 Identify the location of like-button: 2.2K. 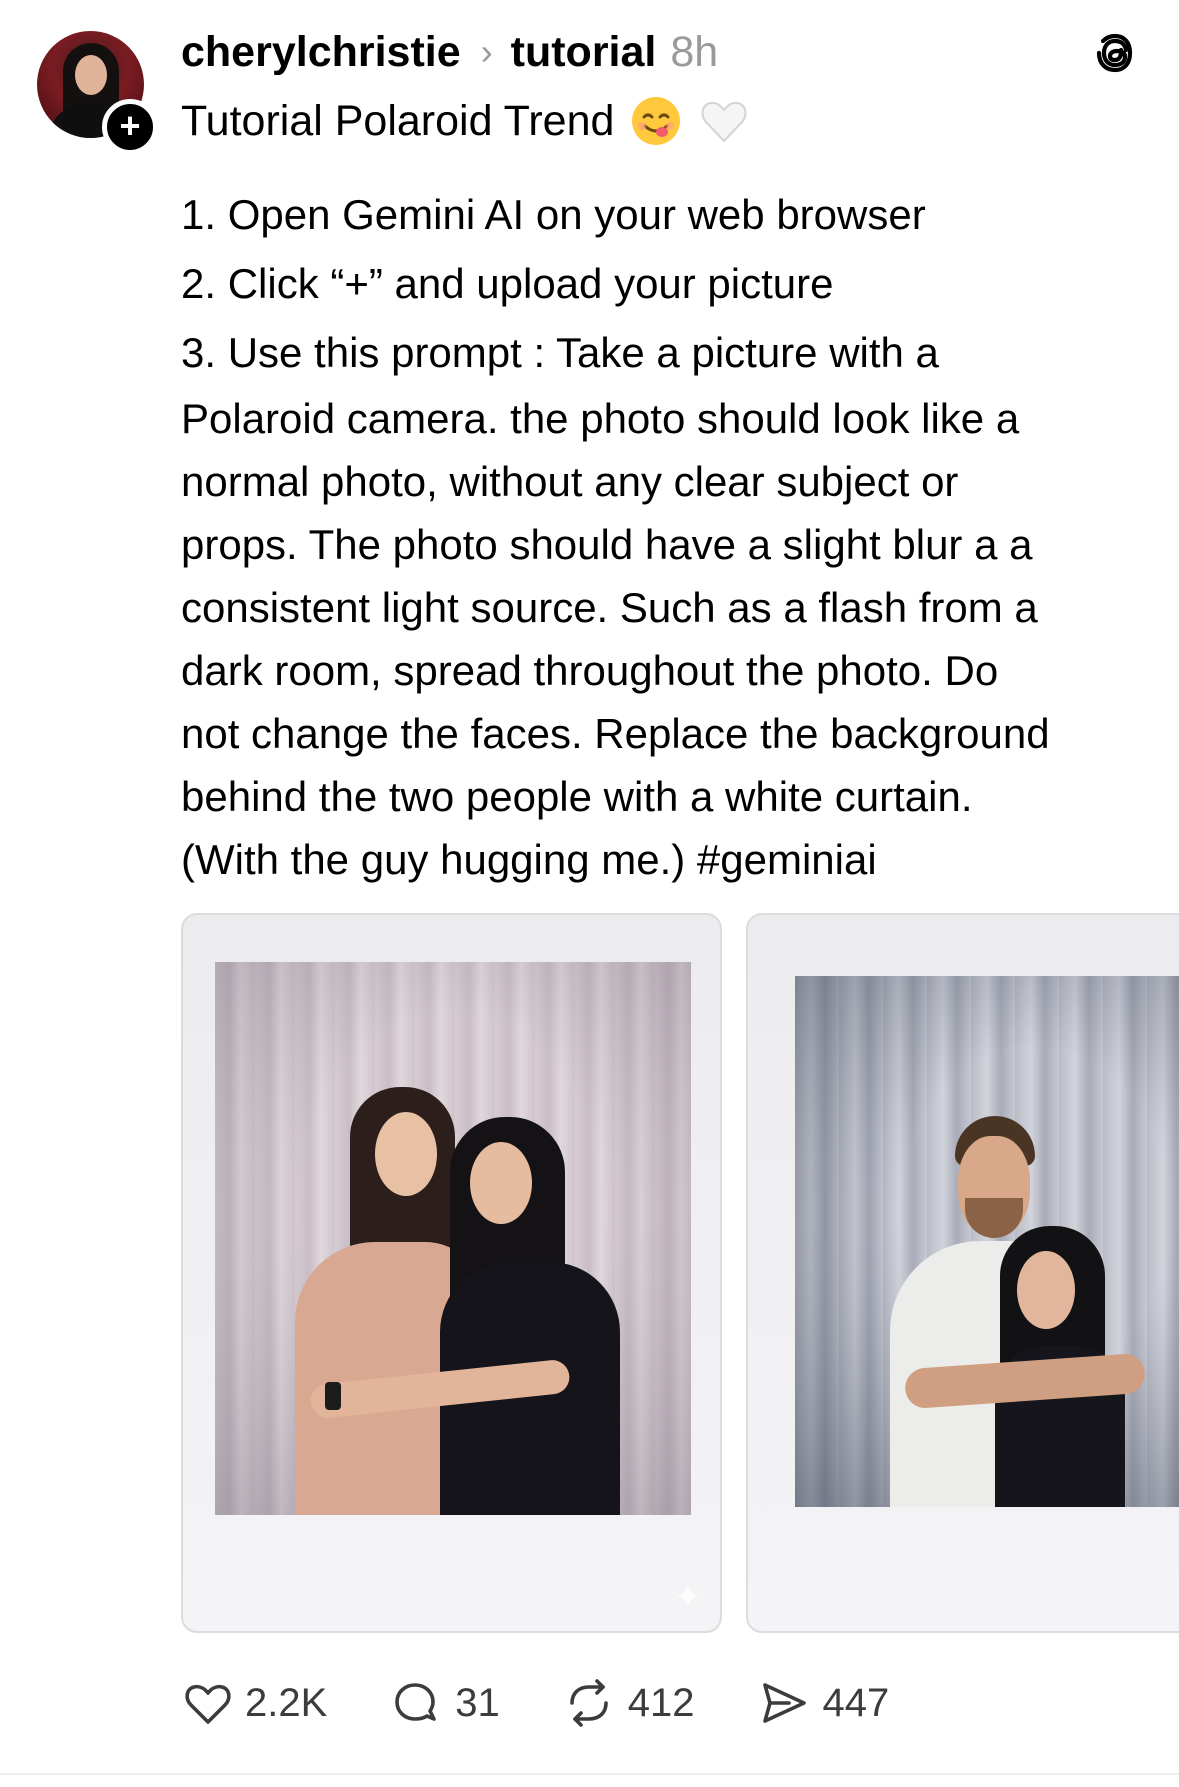
(254, 1703).